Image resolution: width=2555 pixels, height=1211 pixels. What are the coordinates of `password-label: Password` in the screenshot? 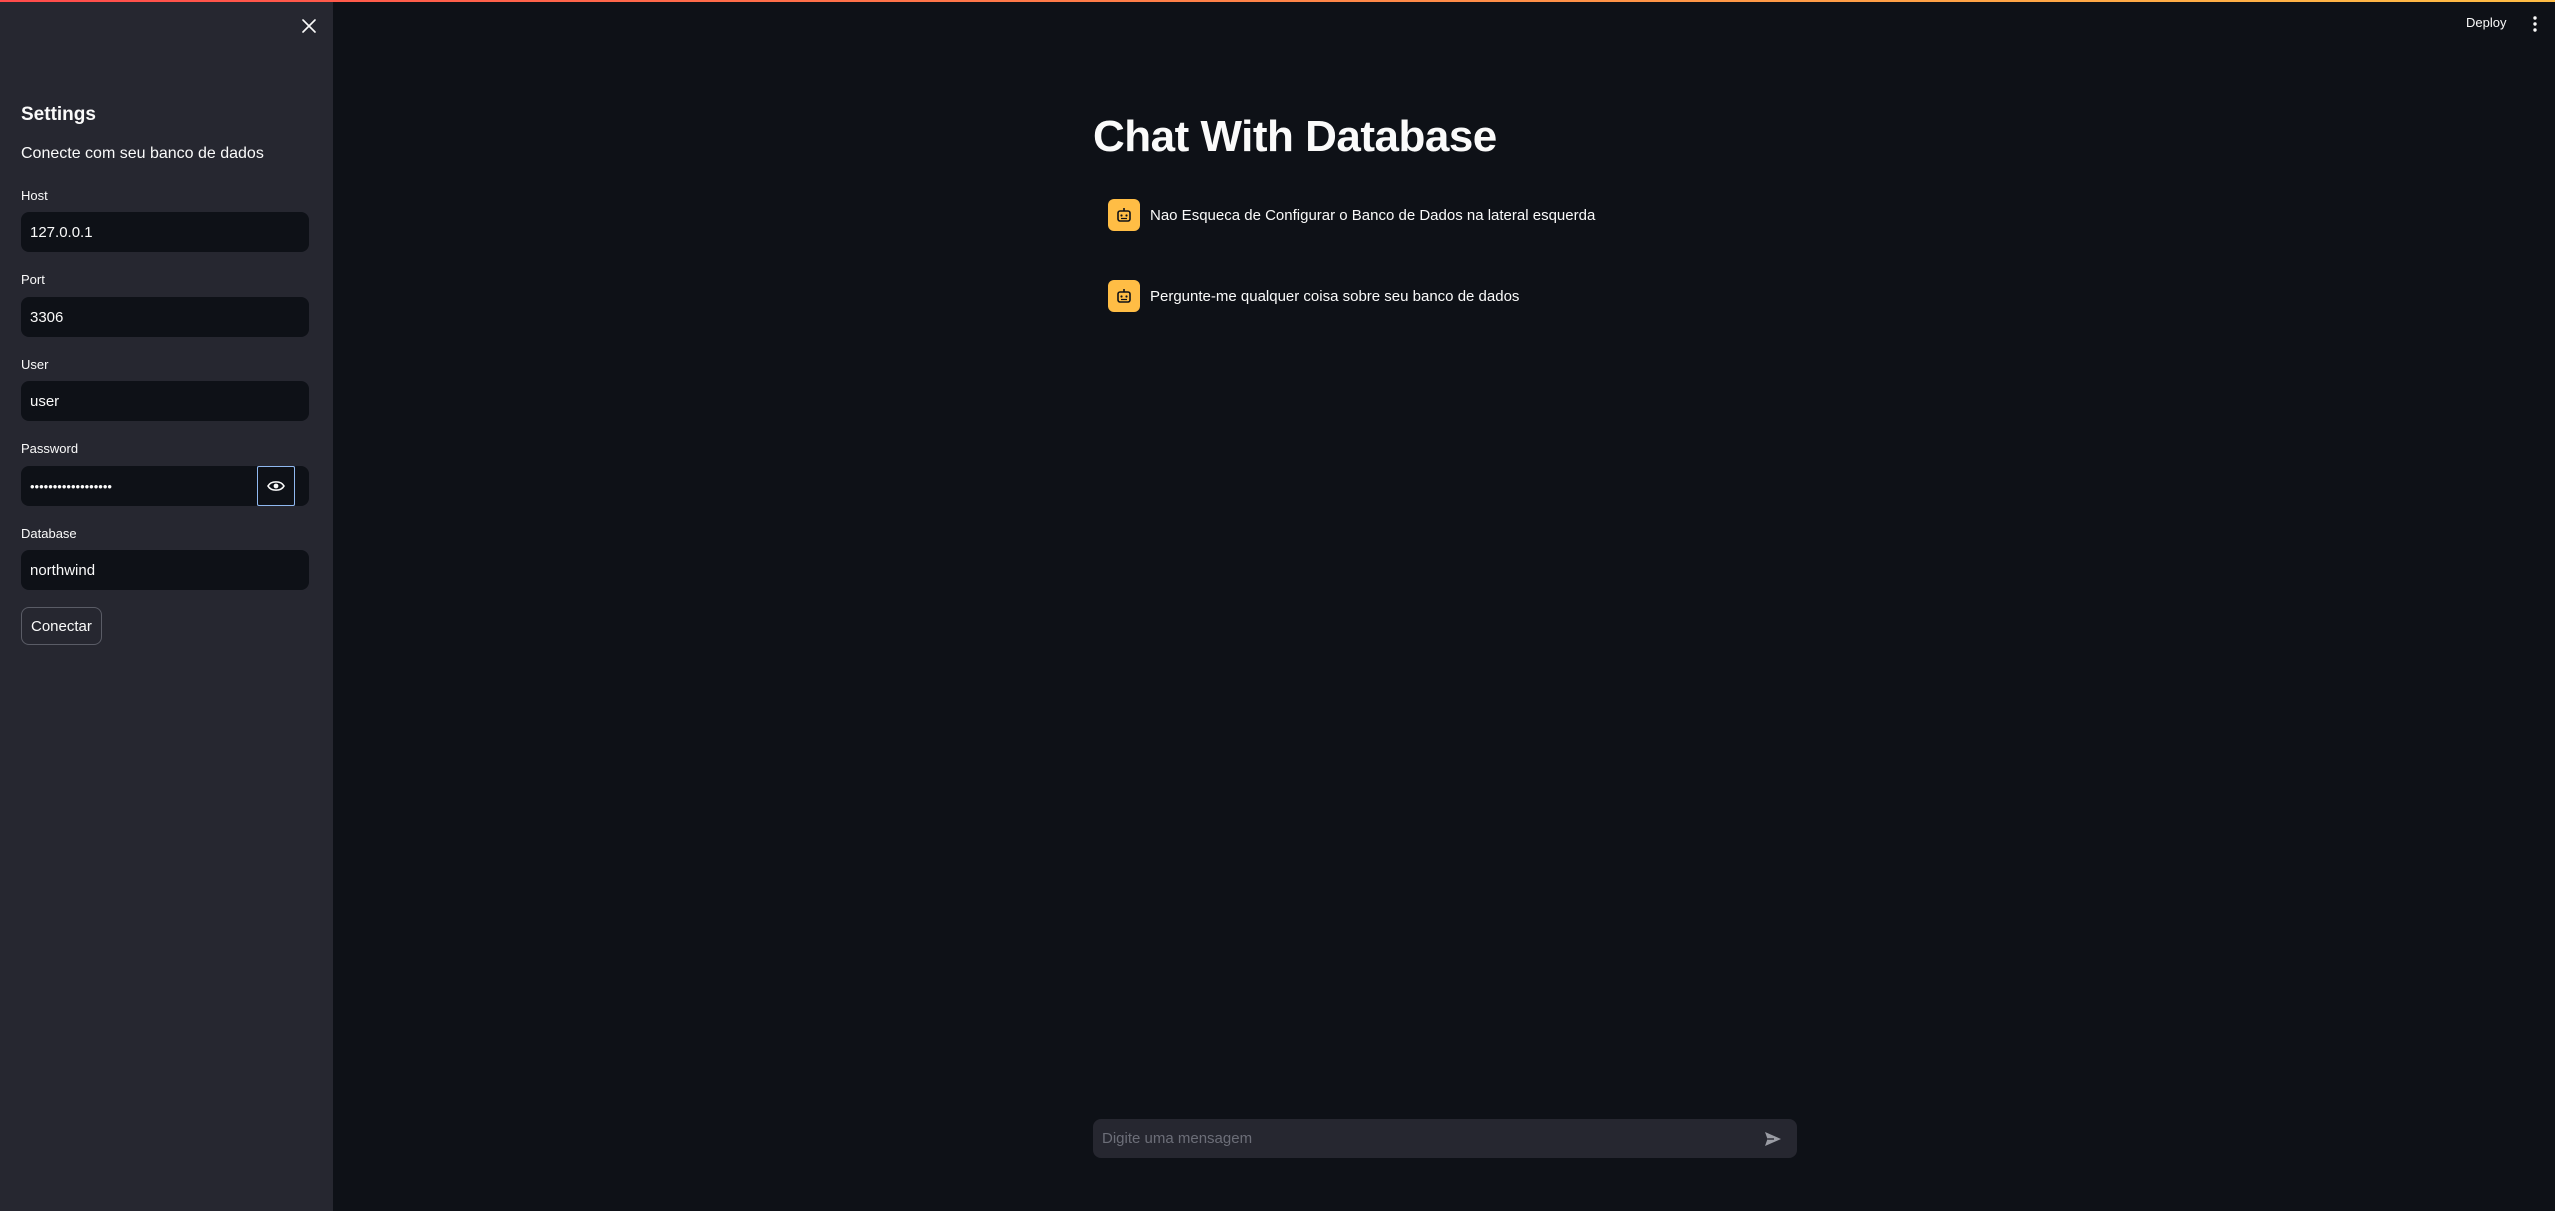 It's located at (50, 448).